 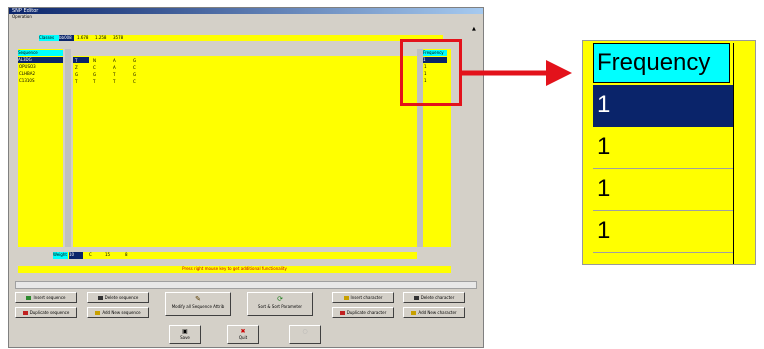 What do you see at coordinates (733, 153) in the screenshot?
I see `zoom-column-divider` at bounding box center [733, 153].